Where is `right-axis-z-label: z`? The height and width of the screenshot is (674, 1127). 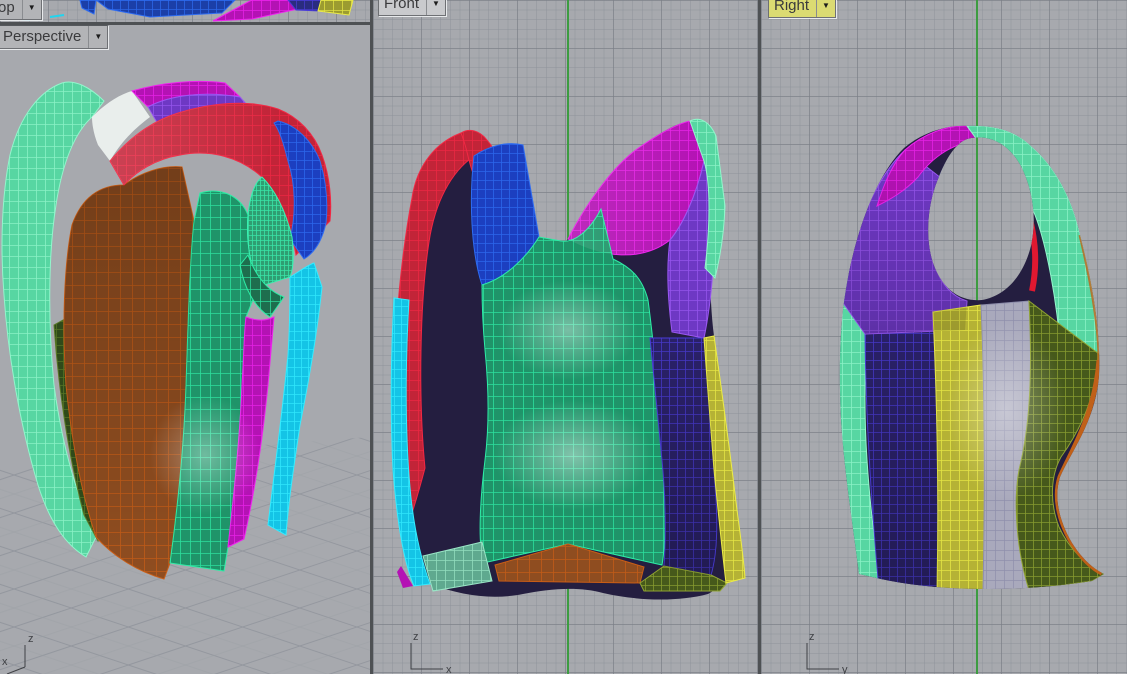
right-axis-z-label: z is located at coordinates (812, 637).